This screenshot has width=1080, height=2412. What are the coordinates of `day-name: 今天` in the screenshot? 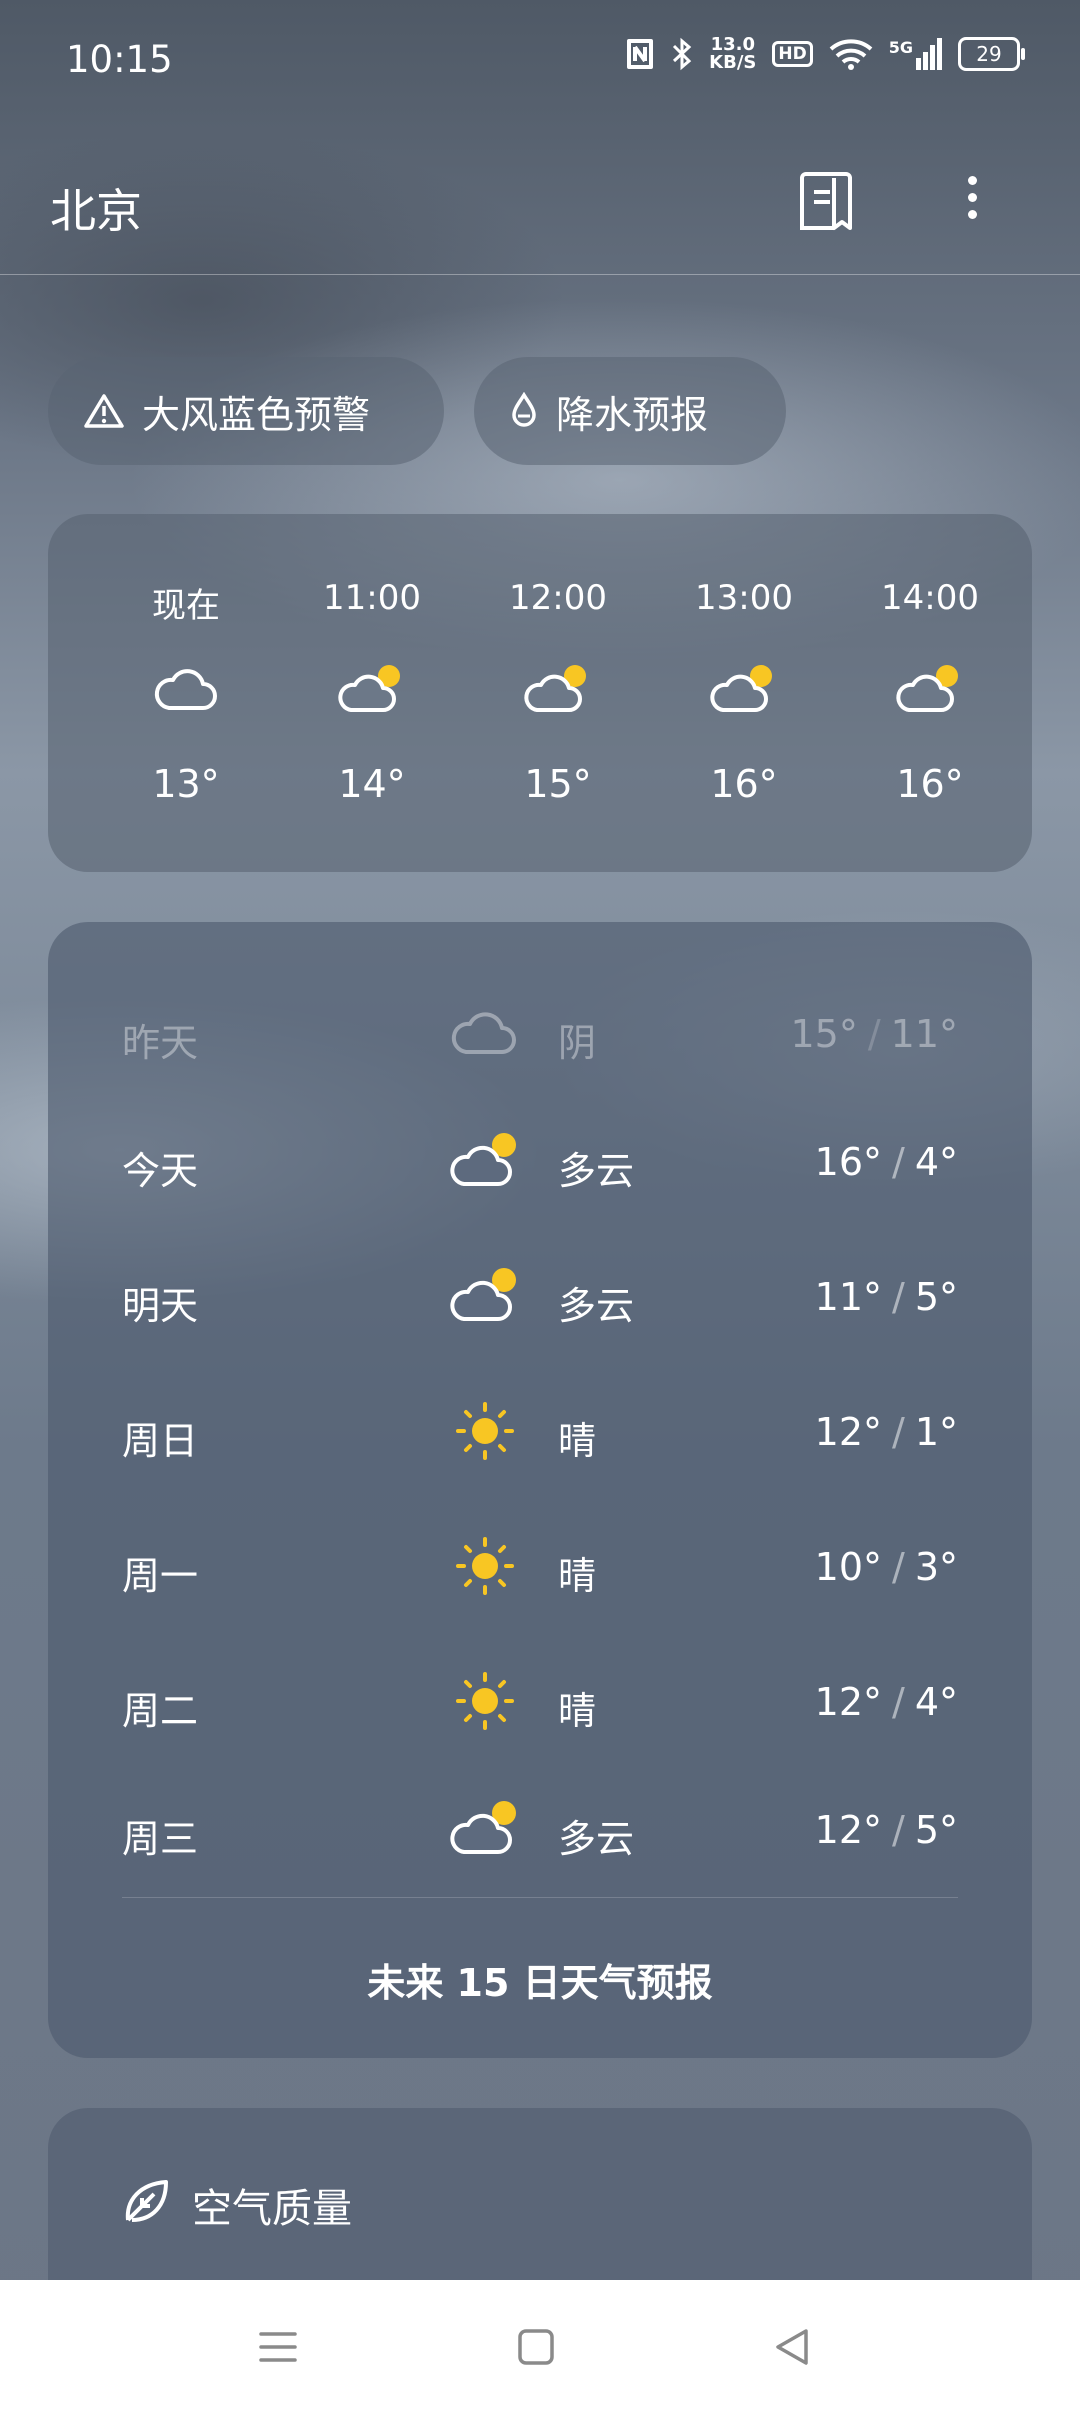 It's located at (160, 1171).